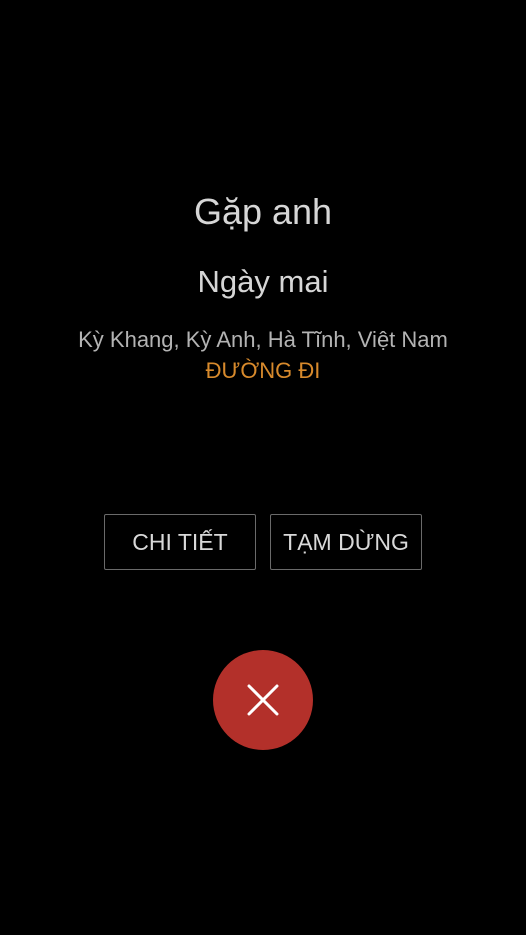 This screenshot has width=526, height=935. What do you see at coordinates (180, 542) in the screenshot?
I see `details-button: CHI TIẾT` at bounding box center [180, 542].